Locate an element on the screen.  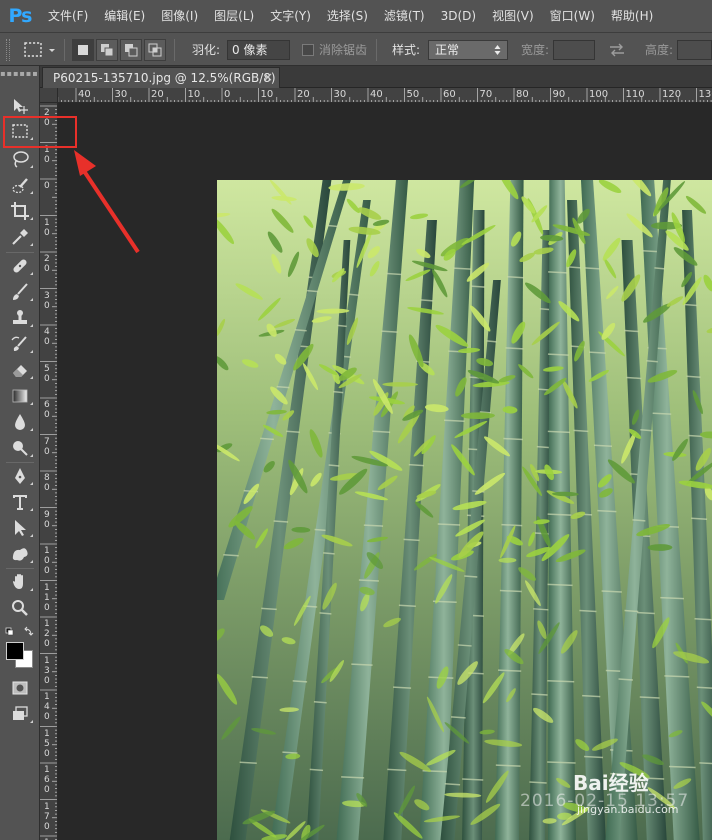
intersect-selection-button is located at coordinates (155, 49).